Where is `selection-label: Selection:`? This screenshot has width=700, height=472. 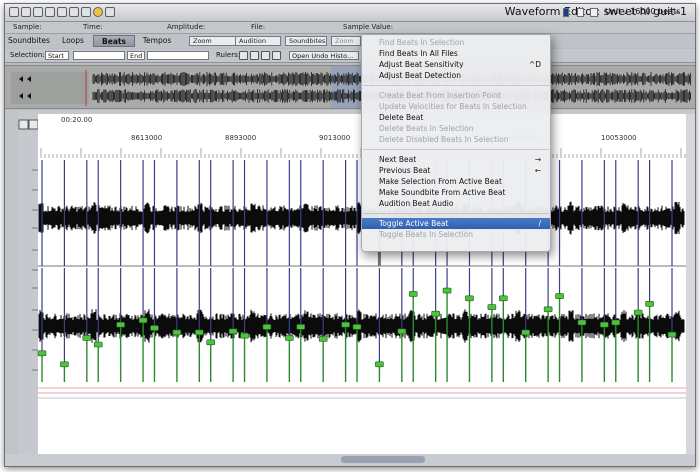 selection-label: Selection: is located at coordinates (27, 55).